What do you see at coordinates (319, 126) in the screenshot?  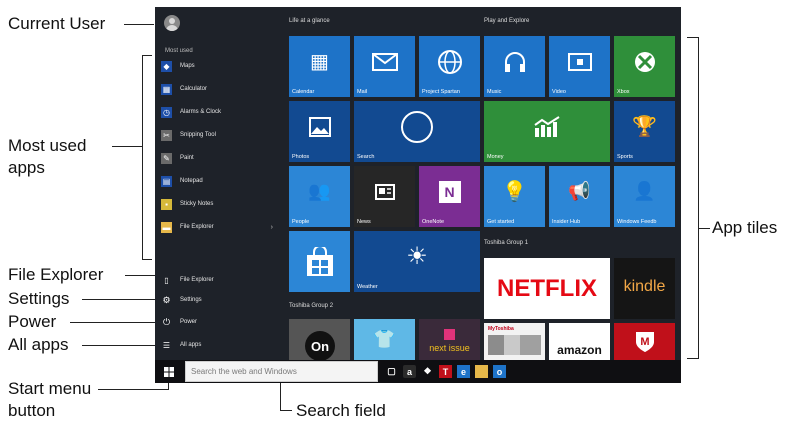 I see `photos-icon` at bounding box center [319, 126].